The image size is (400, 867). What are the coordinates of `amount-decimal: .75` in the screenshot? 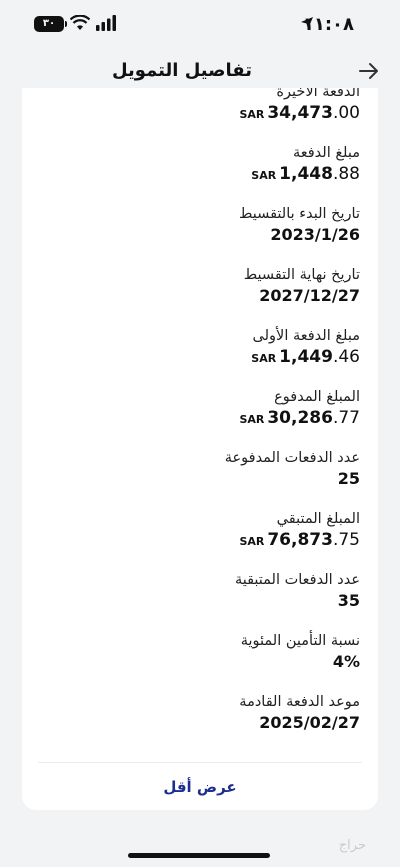 It's located at (346, 540).